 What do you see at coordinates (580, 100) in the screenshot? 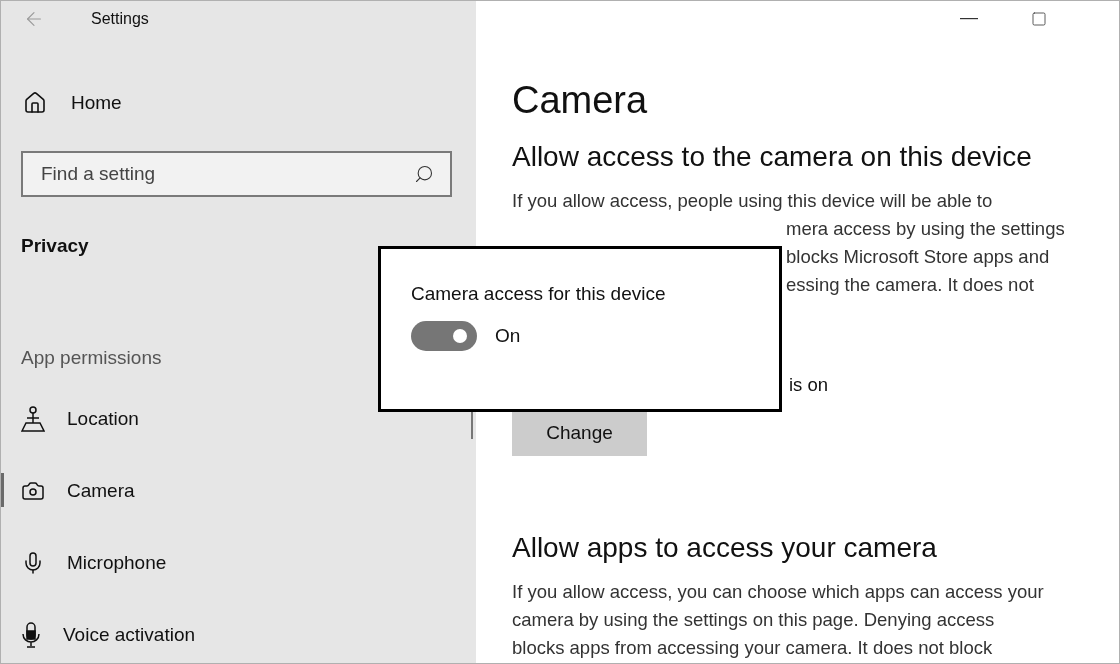
I see `page-title: Camera` at bounding box center [580, 100].